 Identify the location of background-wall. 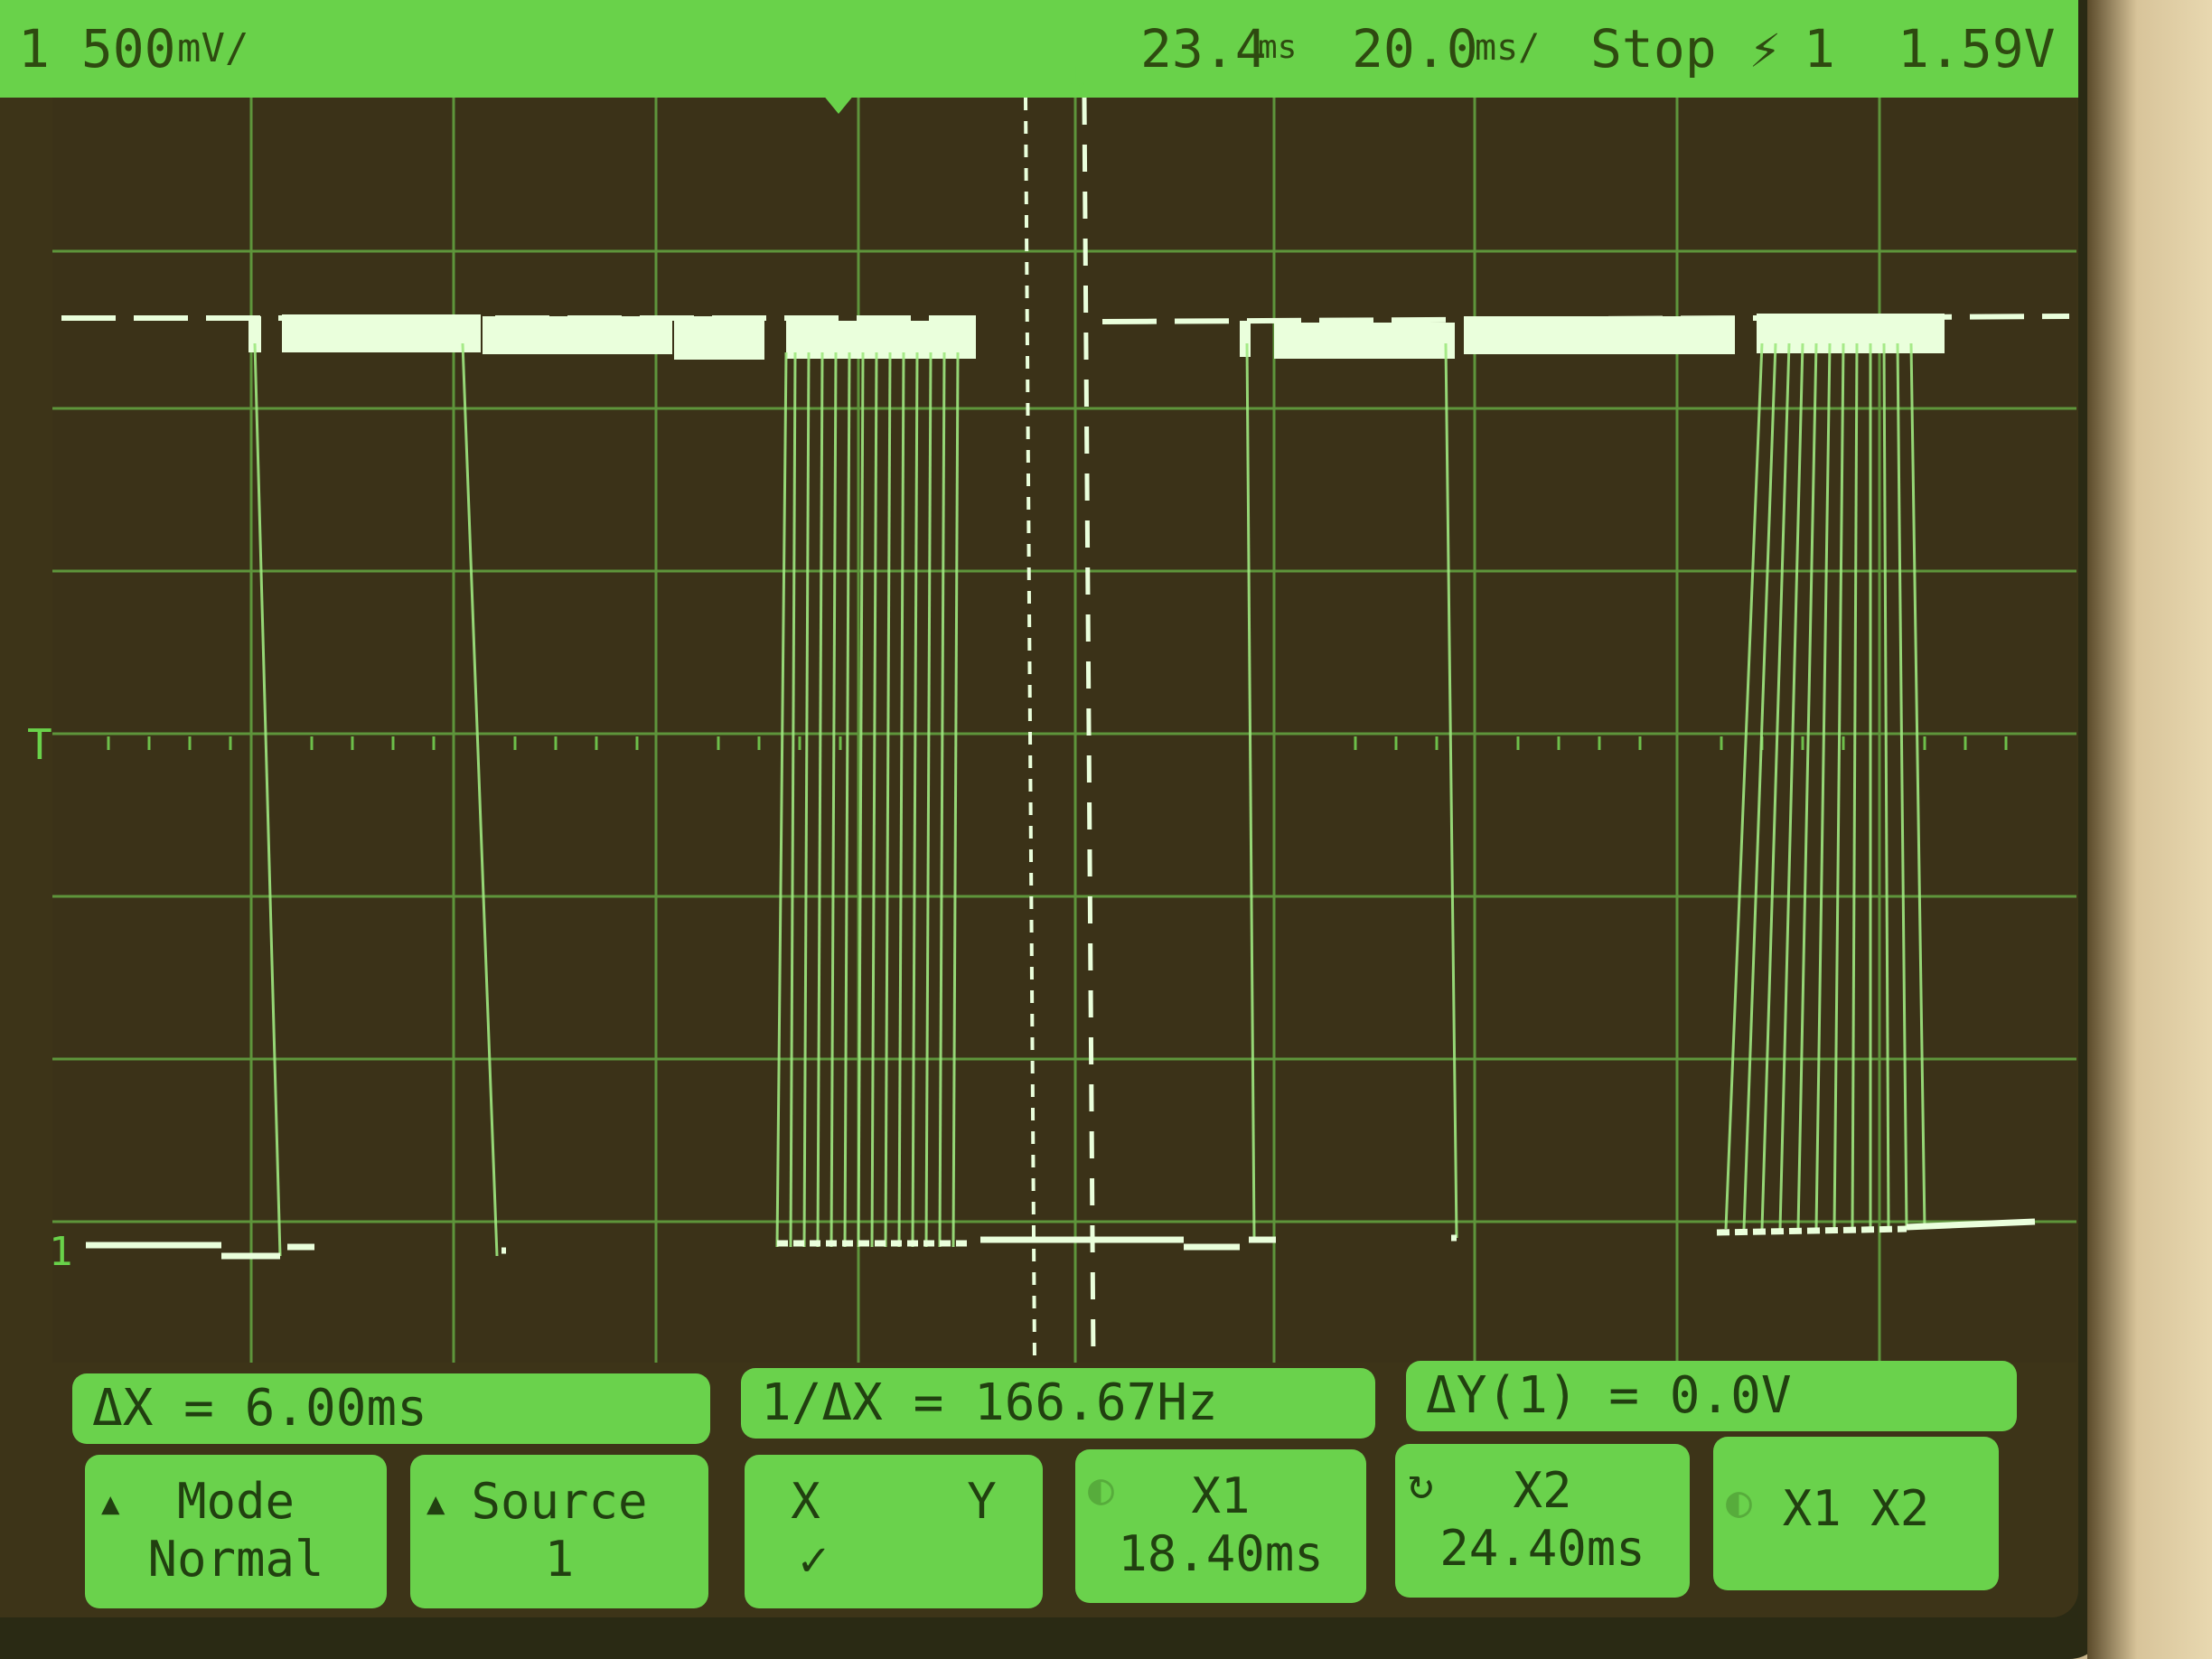
(2149, 829).